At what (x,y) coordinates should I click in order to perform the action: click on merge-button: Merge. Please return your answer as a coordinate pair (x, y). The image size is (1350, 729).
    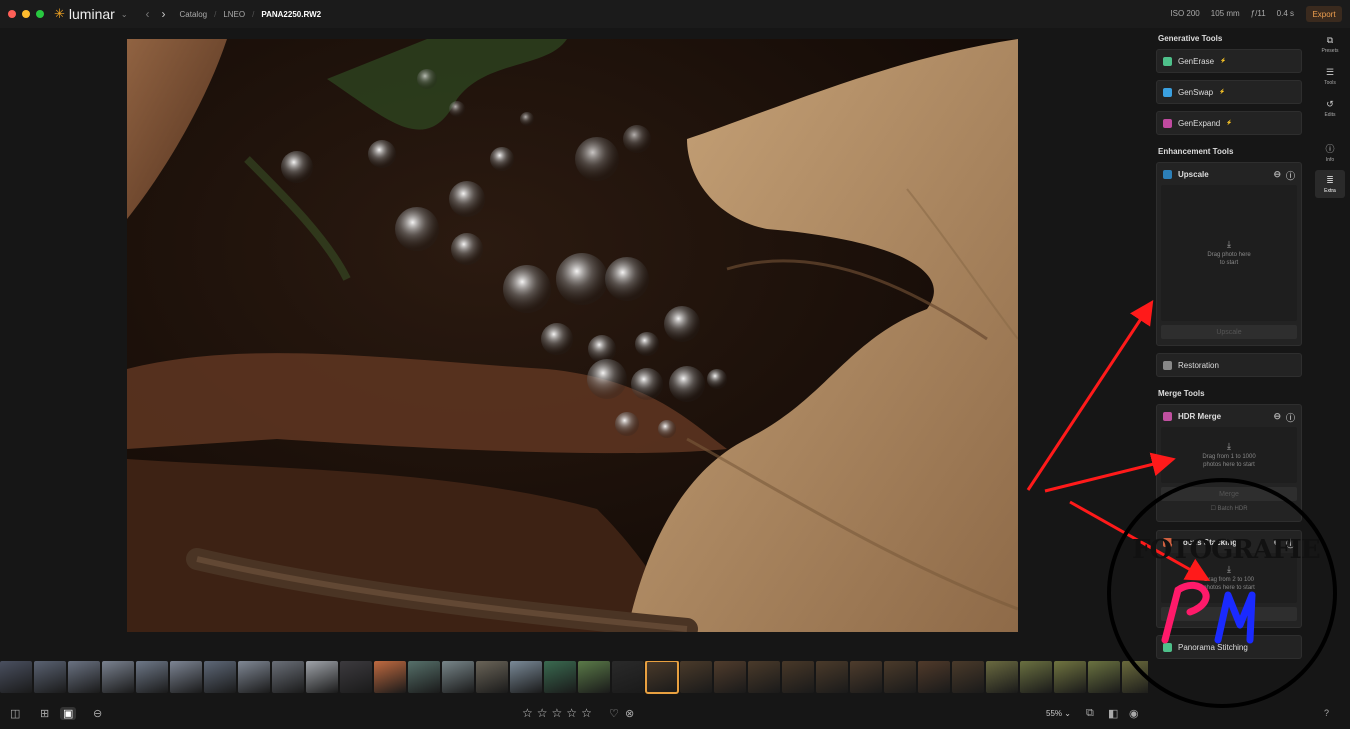
    Looking at the image, I should click on (1229, 494).